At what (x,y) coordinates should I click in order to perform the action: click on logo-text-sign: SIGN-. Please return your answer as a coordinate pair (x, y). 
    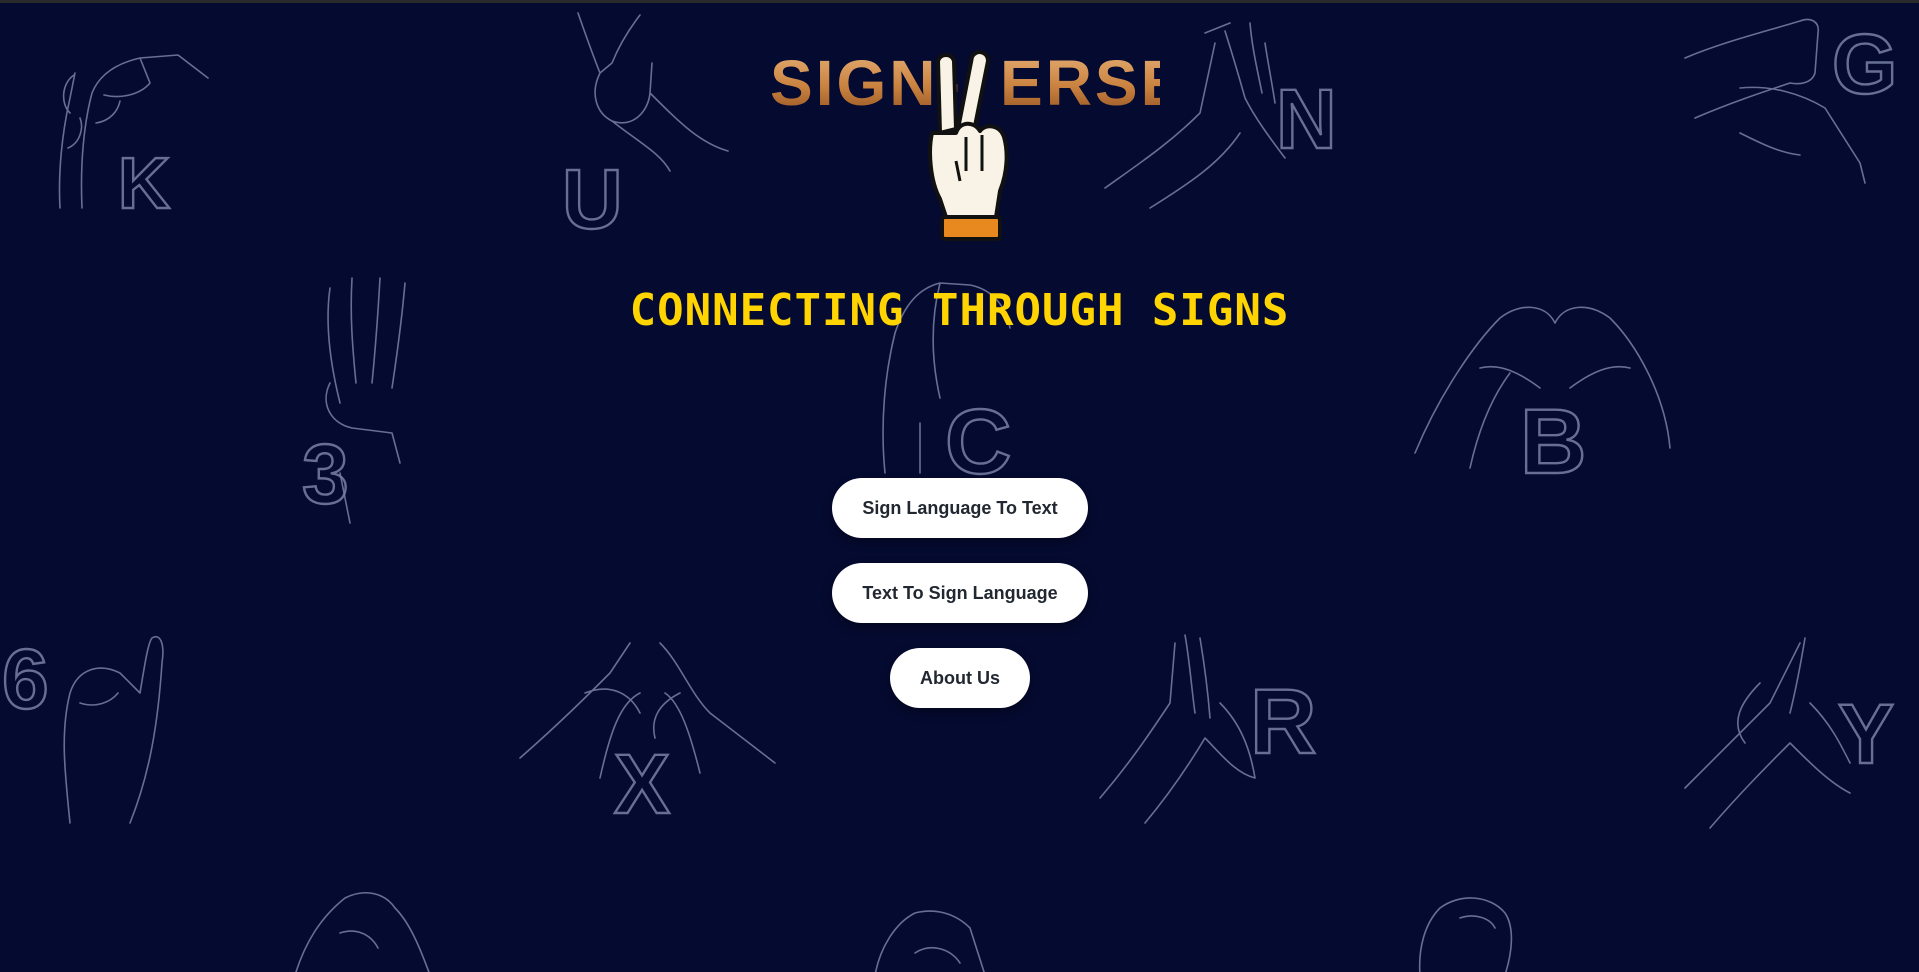
    Looking at the image, I should click on (866, 83).